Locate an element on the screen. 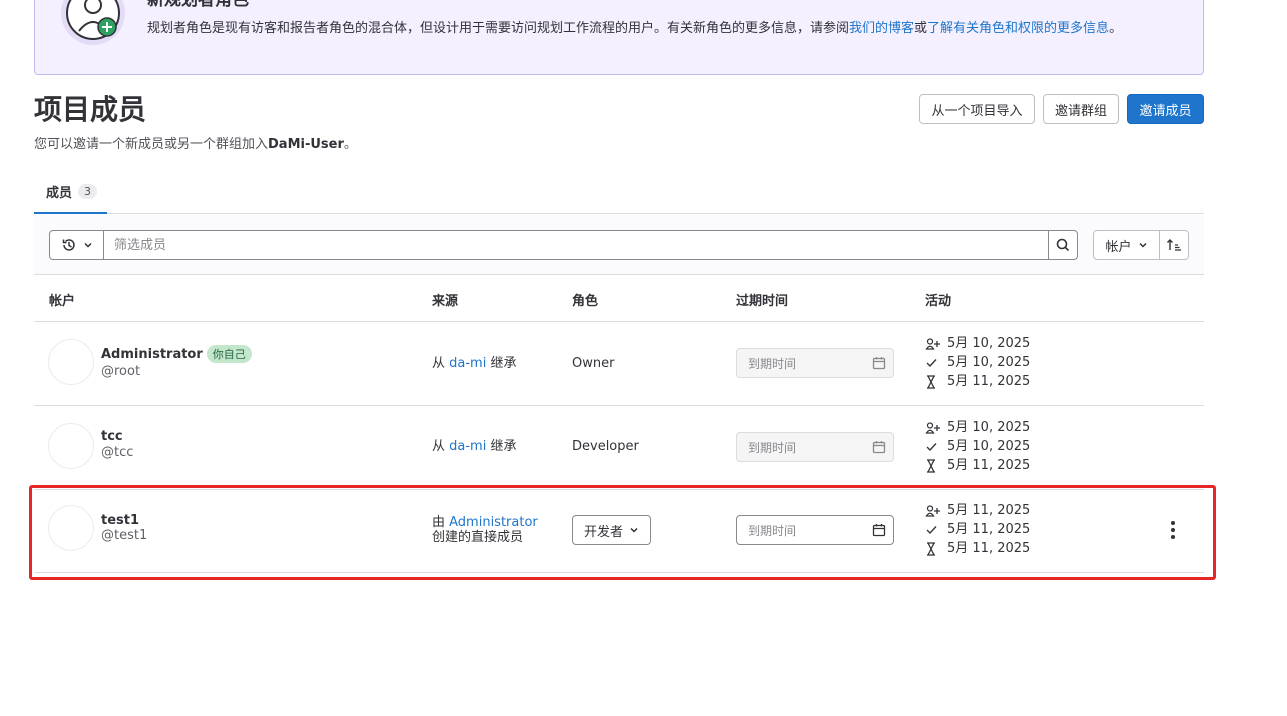  member-name: tcc is located at coordinates (112, 436).